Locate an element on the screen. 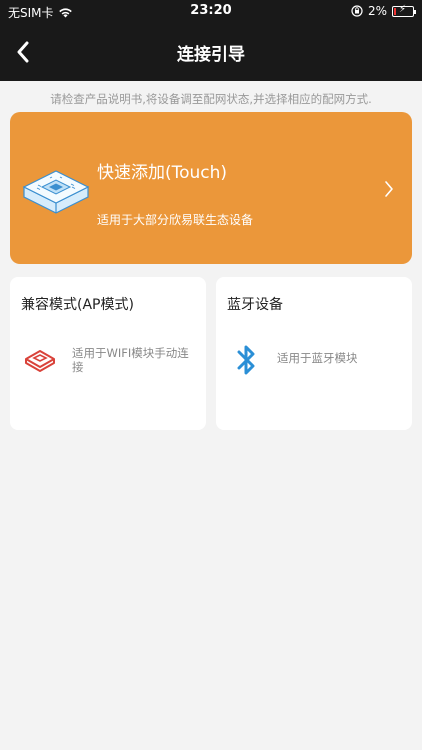  chevron-right-icon is located at coordinates (389, 189).